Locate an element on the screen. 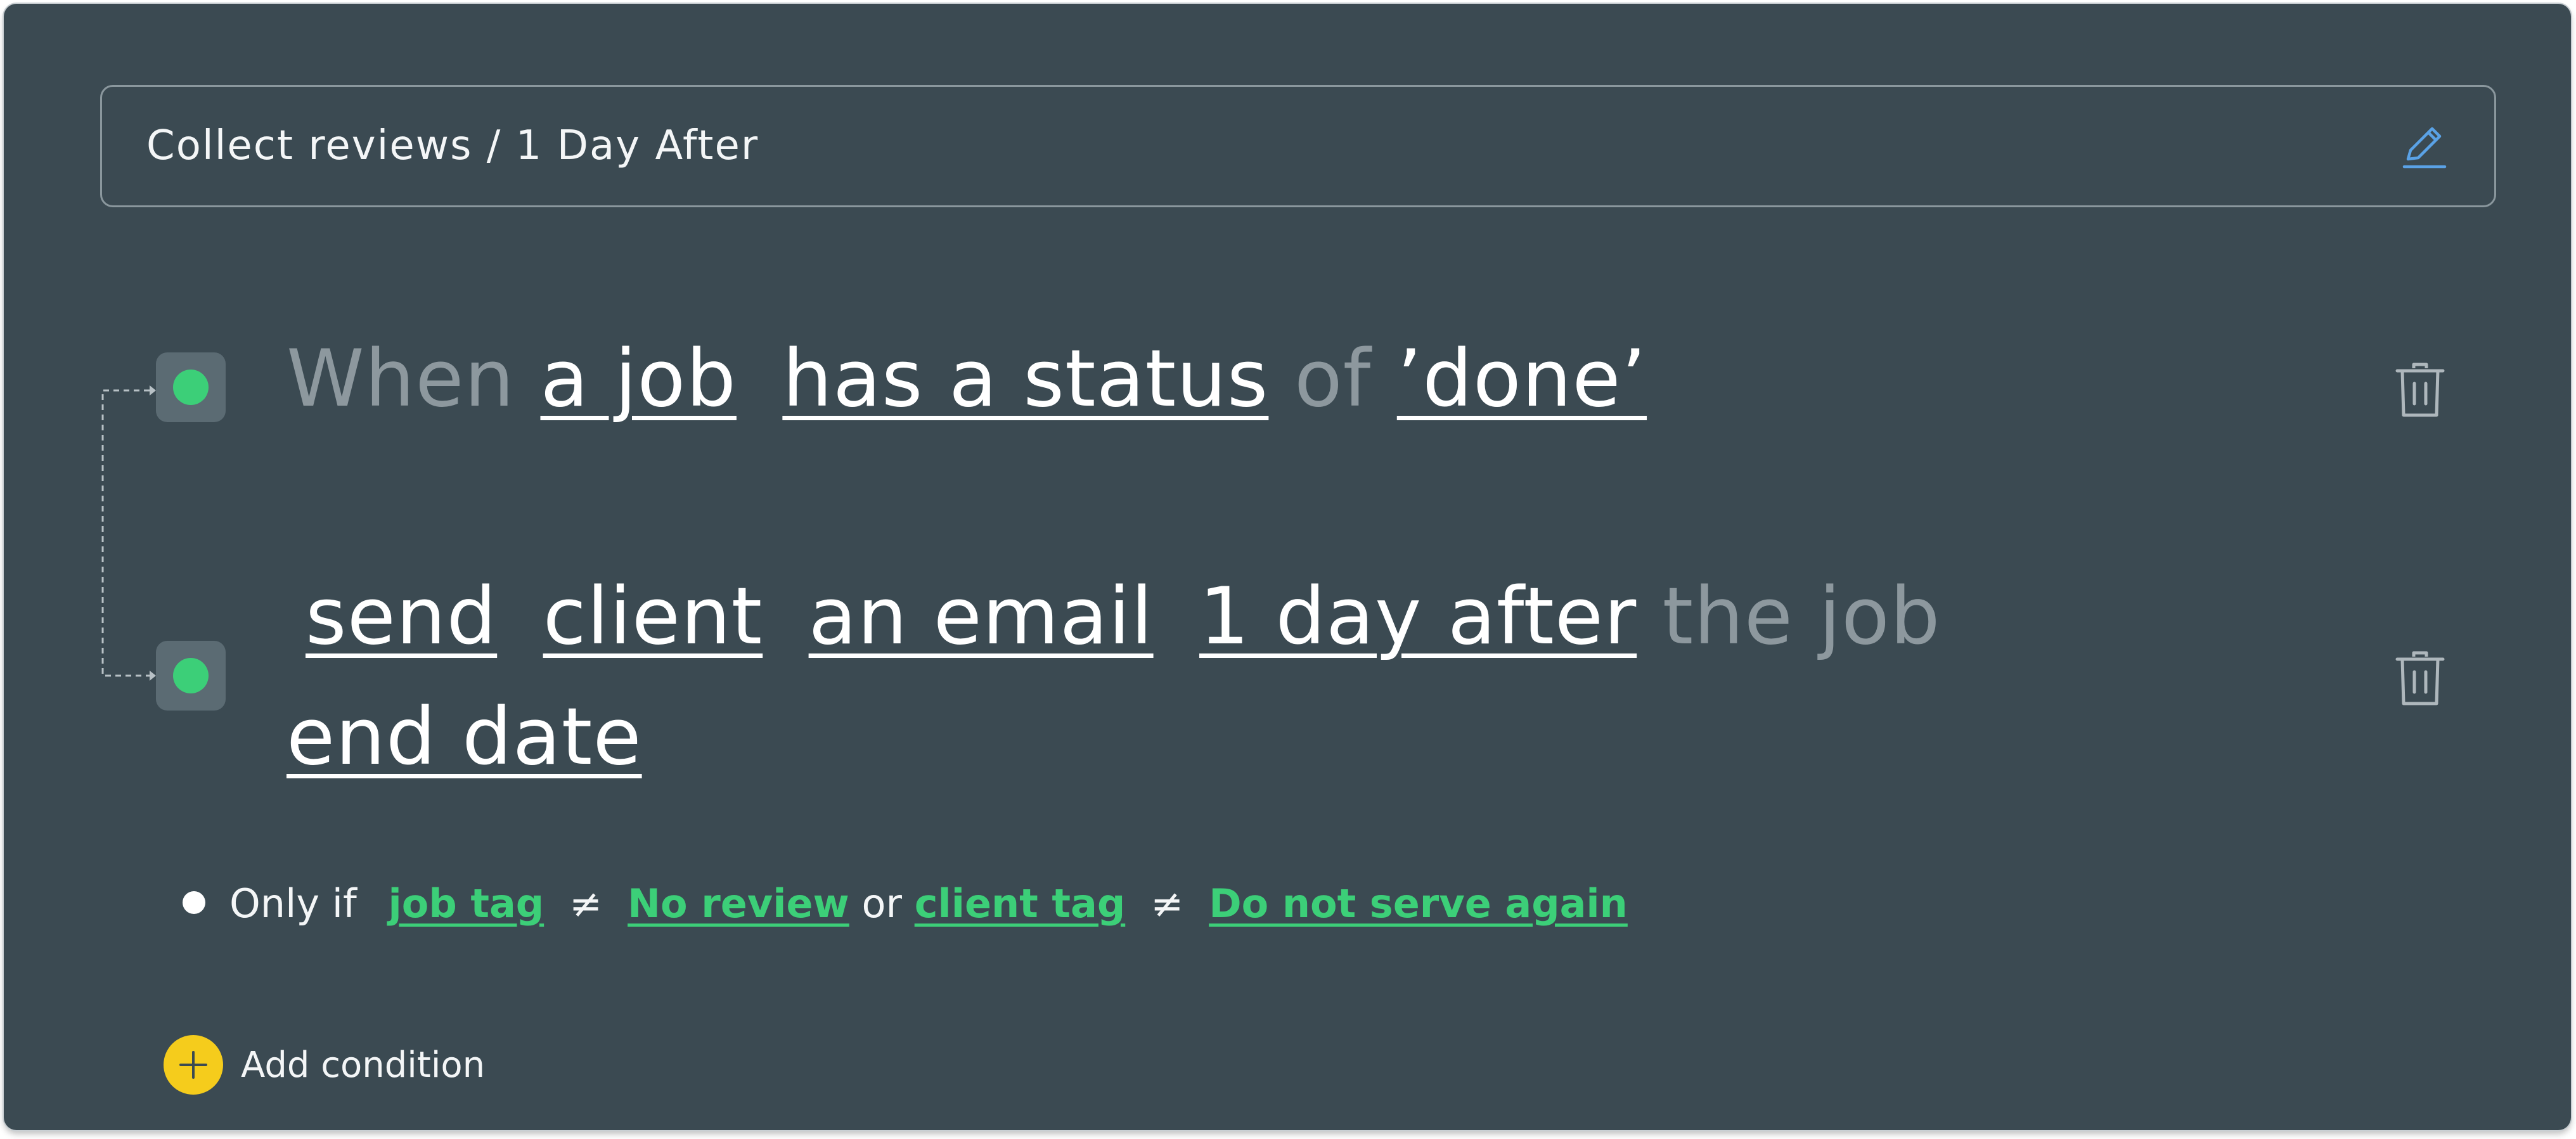  automation-title-bar: Collect reviews / 1 Day After is located at coordinates (1298, 146).